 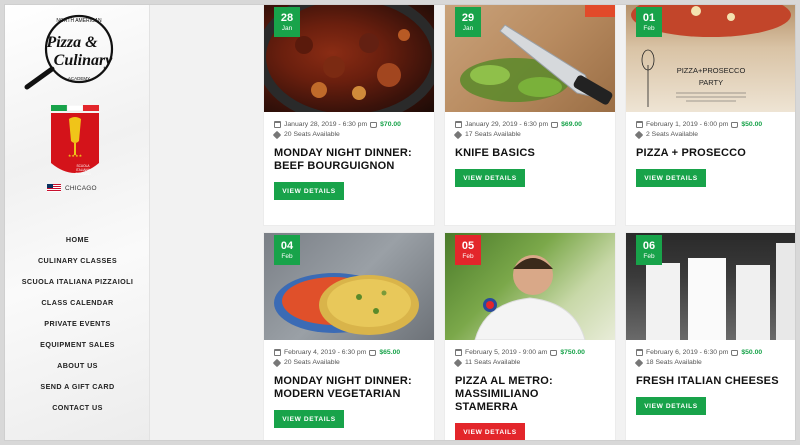 What do you see at coordinates (349, 286) in the screenshot?
I see `event-image-modern-vegetarian: 04 Feb` at bounding box center [349, 286].